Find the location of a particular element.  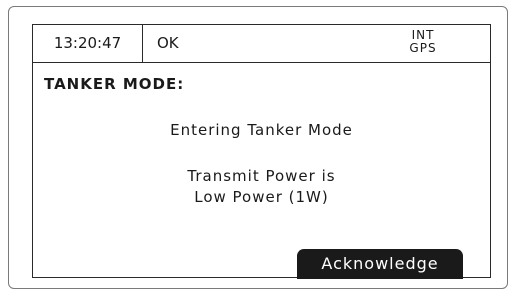

time-source-indicator: INT GPS is located at coordinates (423, 42).